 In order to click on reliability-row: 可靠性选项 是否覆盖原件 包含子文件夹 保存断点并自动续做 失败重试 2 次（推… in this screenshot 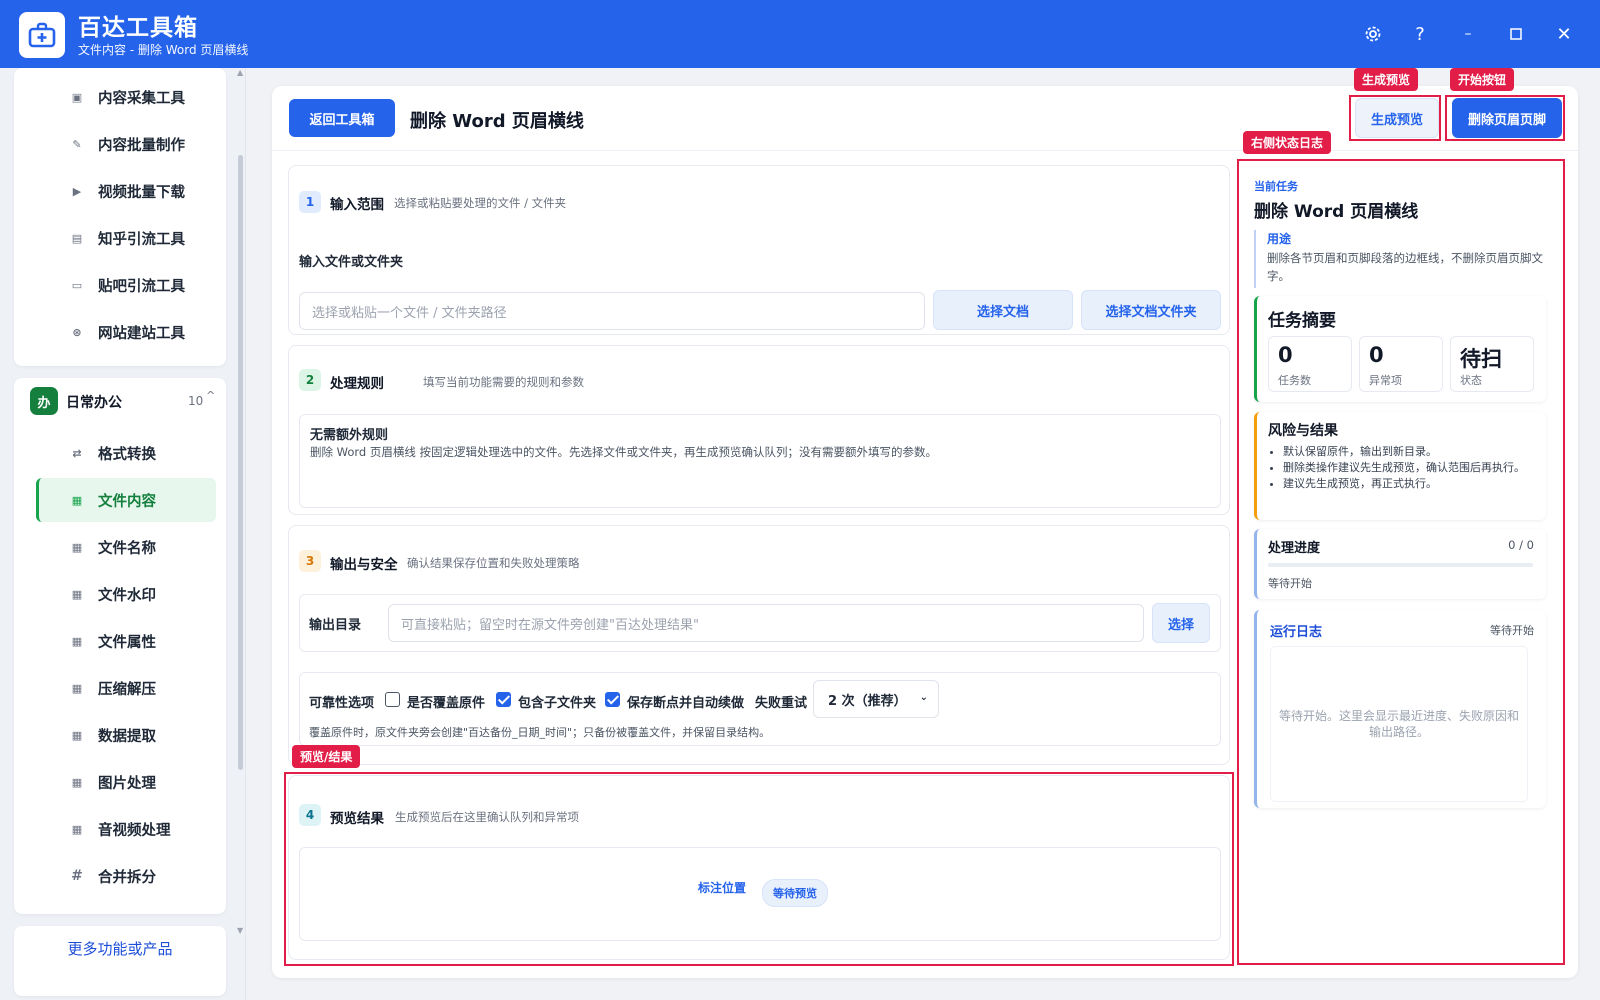, I will do `click(760, 709)`.